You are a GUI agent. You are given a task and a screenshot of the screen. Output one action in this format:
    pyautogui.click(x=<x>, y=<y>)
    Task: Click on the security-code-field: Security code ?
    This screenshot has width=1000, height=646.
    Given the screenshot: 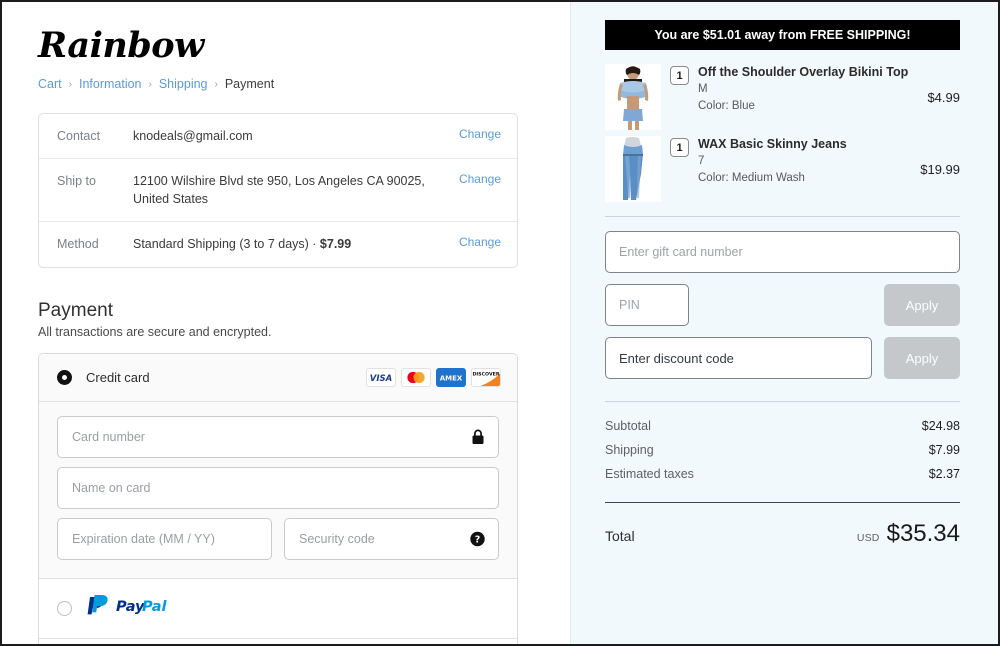 What is the action you would take?
    pyautogui.click(x=391, y=538)
    